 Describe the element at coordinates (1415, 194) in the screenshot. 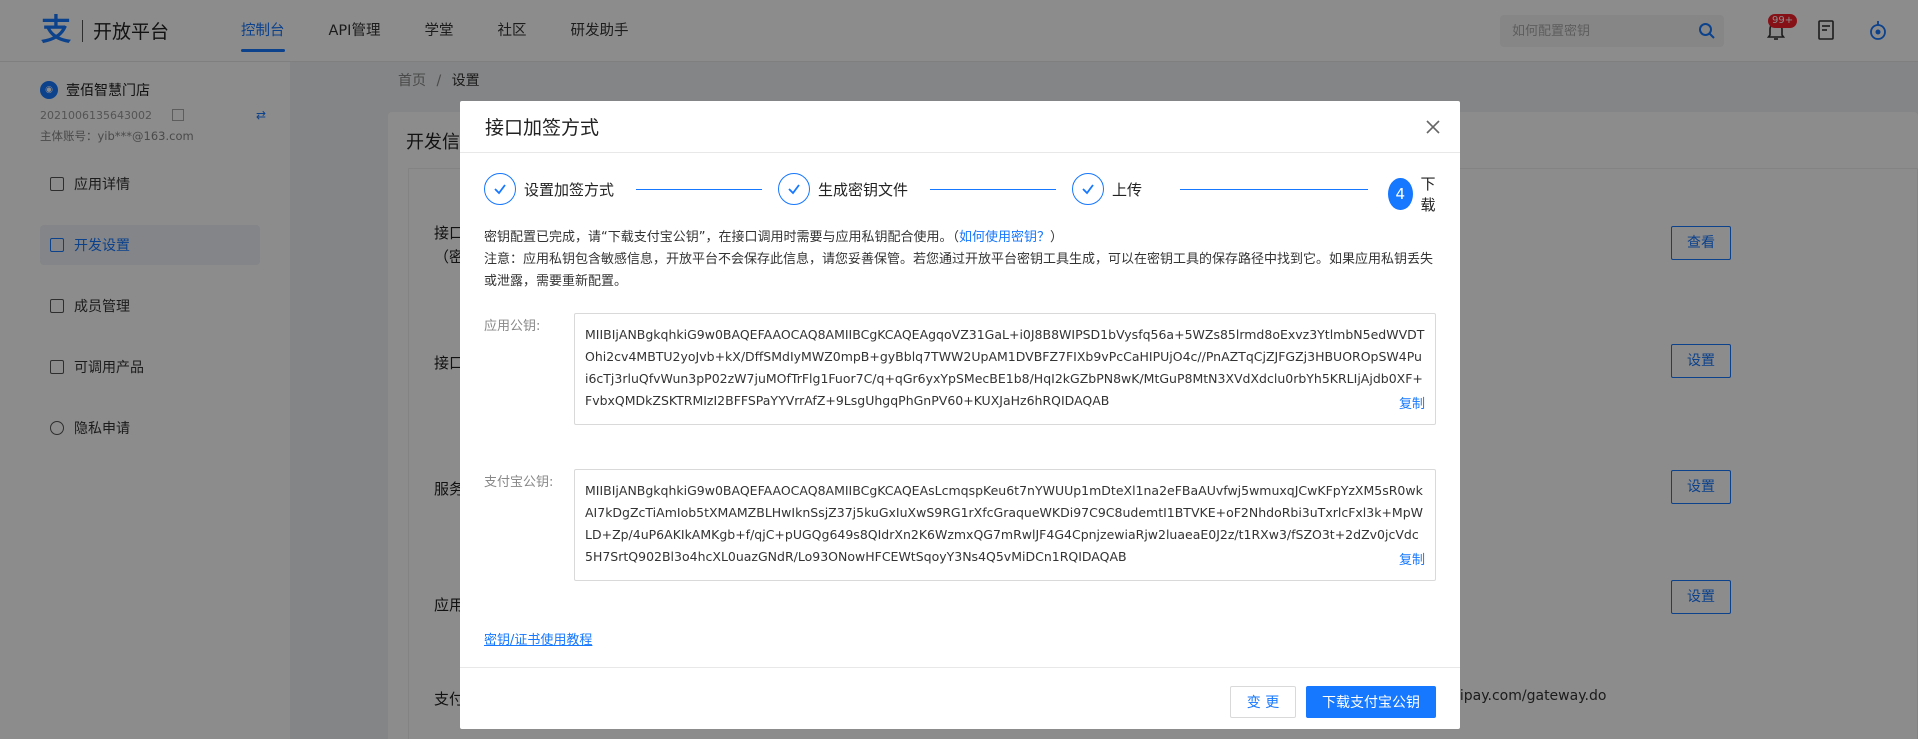

I see `step-4: 4 下载` at that location.